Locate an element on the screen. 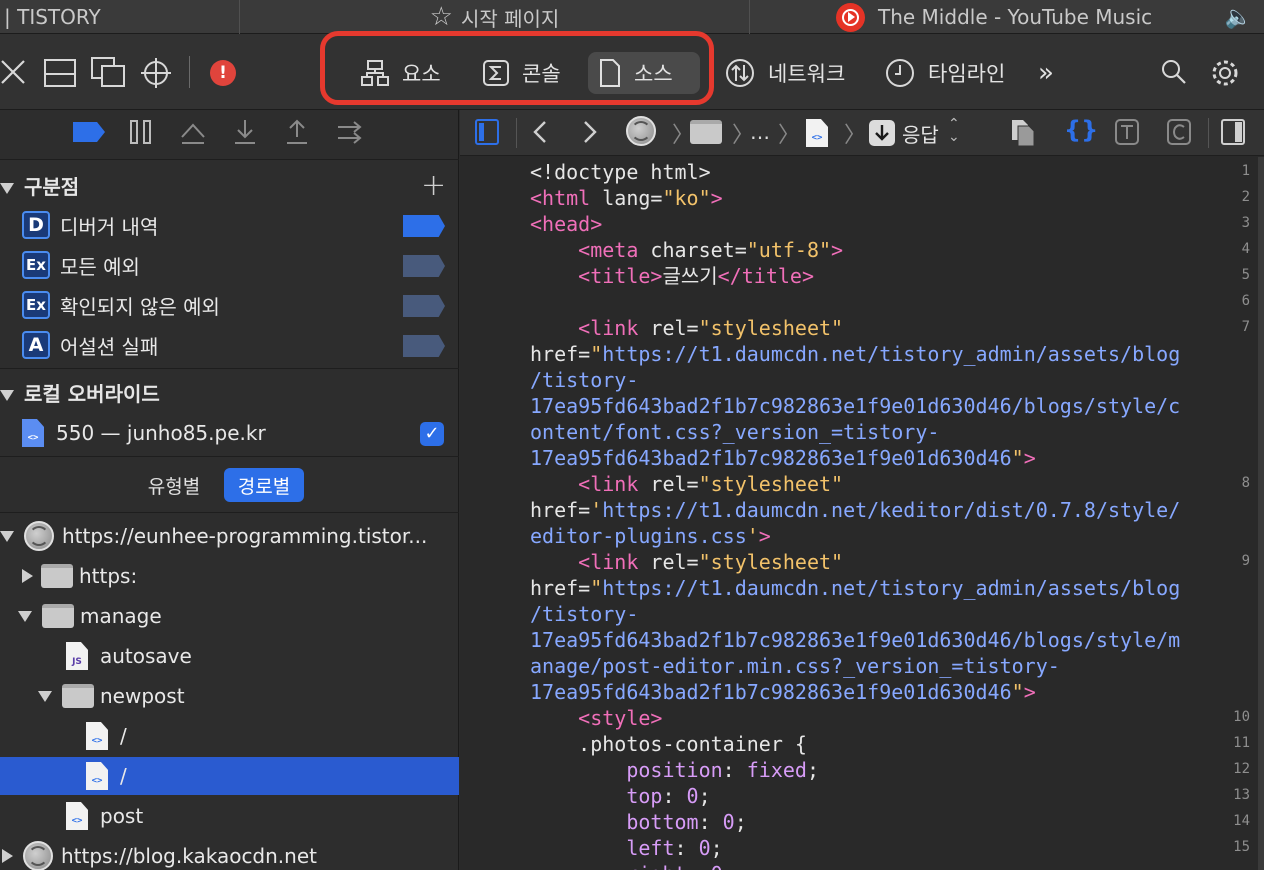 The image size is (1264, 870). code-line: ontent/font.css?_version_=tistory- is located at coordinates (734, 432).